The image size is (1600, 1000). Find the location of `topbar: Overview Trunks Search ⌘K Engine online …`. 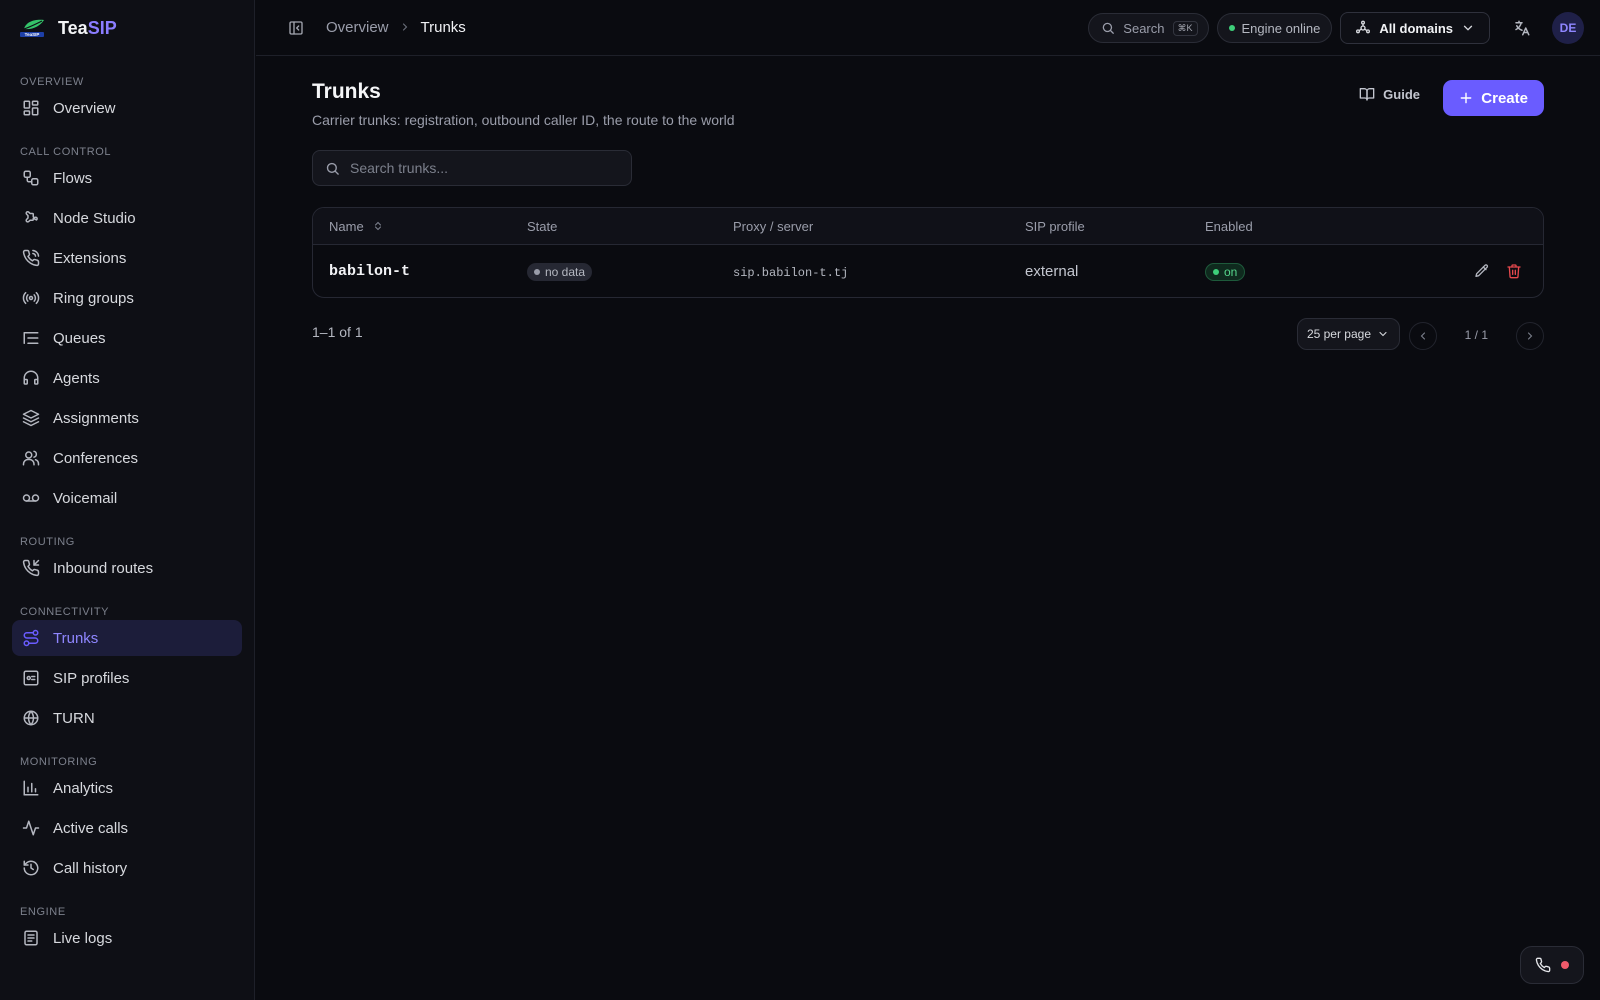

topbar: Overview Trunks Search ⌘K Engine online … is located at coordinates (928, 28).